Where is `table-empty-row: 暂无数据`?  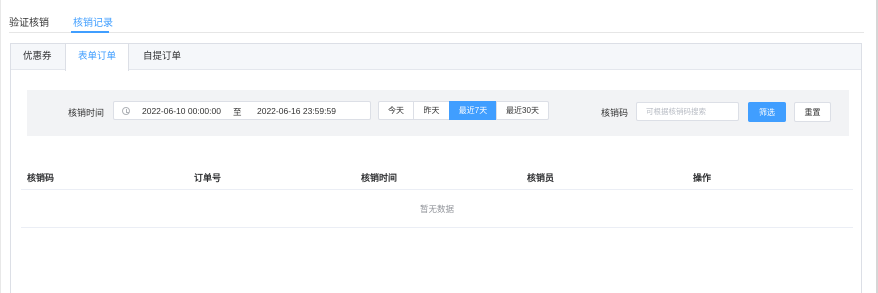 table-empty-row: 暂无数据 is located at coordinates (437, 209).